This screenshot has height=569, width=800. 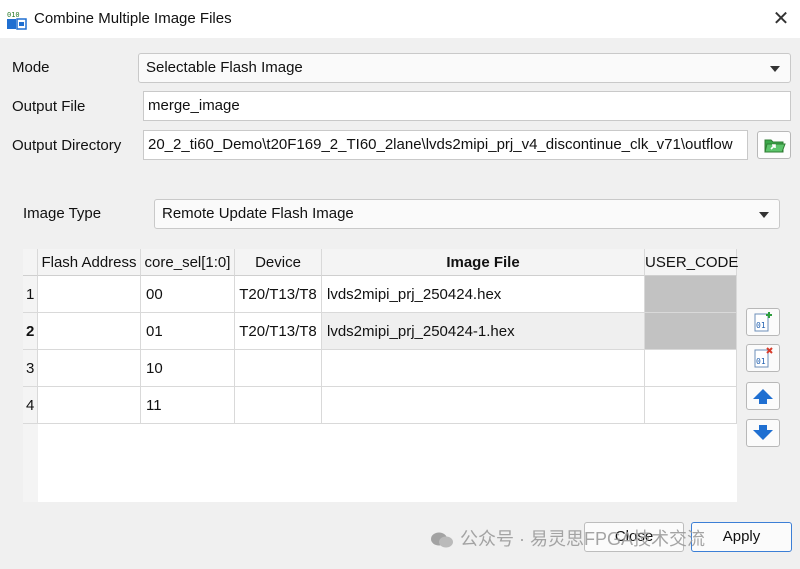 What do you see at coordinates (278, 262) in the screenshot?
I see `header-device: Device` at bounding box center [278, 262].